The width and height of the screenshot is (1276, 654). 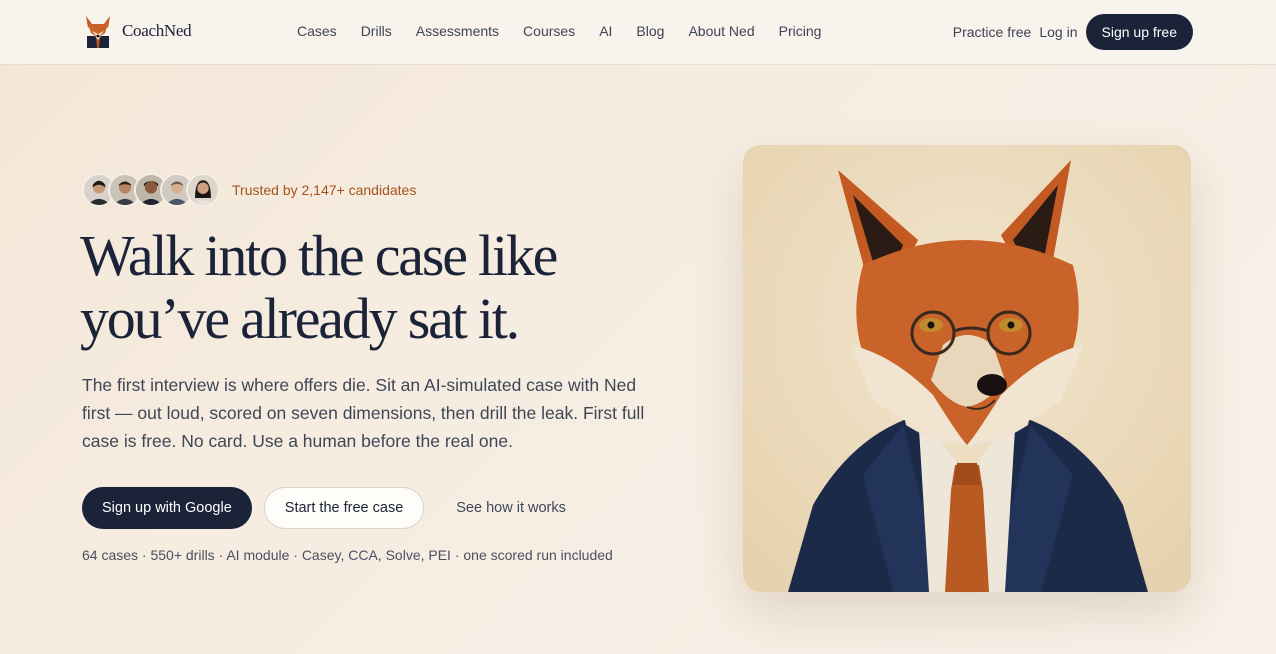 What do you see at coordinates (1139, 32) in the screenshot?
I see `sign-up-button: Sign up free` at bounding box center [1139, 32].